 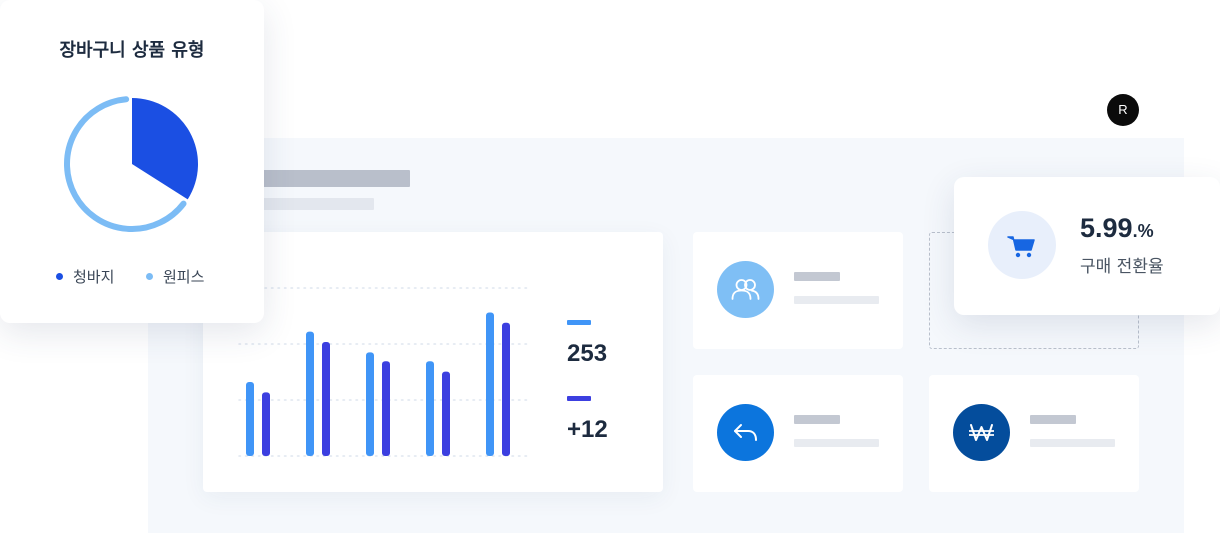 I want to click on legend-item-dress: 원피스, so click(x=175, y=276).